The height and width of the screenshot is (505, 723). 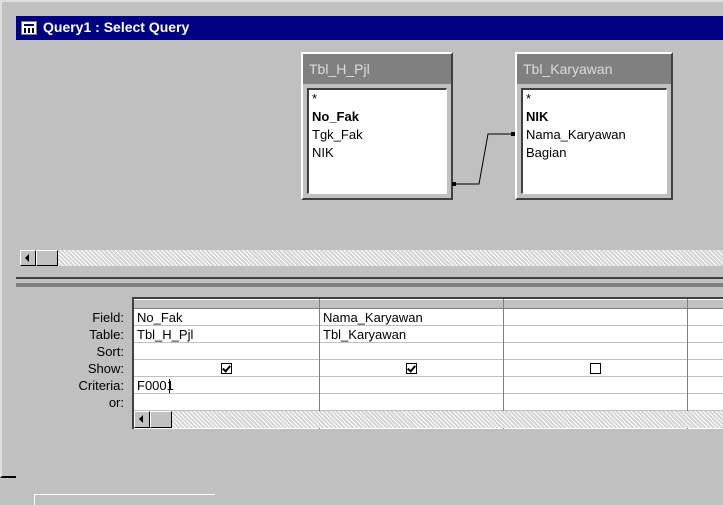 What do you see at coordinates (596, 153) in the screenshot?
I see `field-item: Bagian` at bounding box center [596, 153].